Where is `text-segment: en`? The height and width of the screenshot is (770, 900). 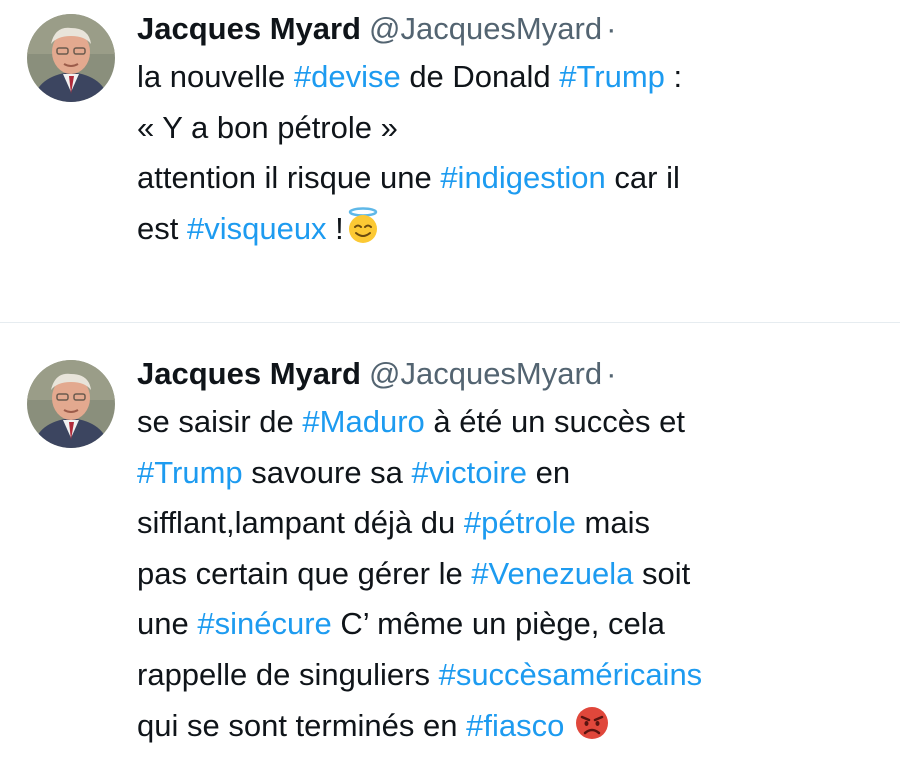 text-segment: en is located at coordinates (548, 472).